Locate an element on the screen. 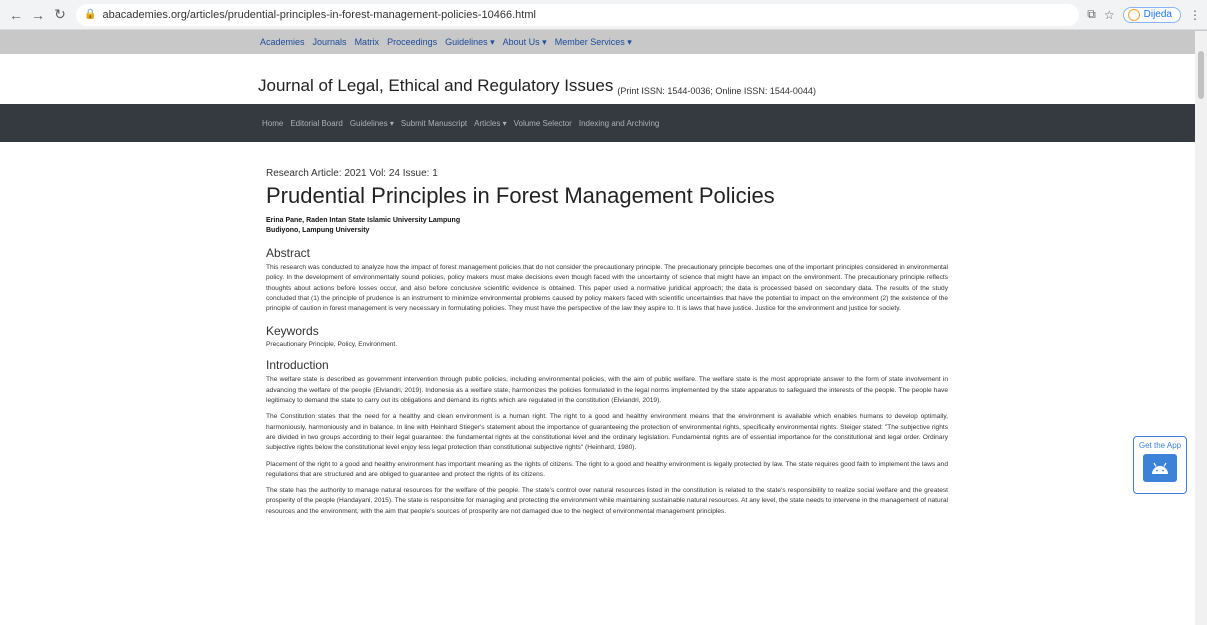  nav-articles: Articles ▾ is located at coordinates (490, 123).